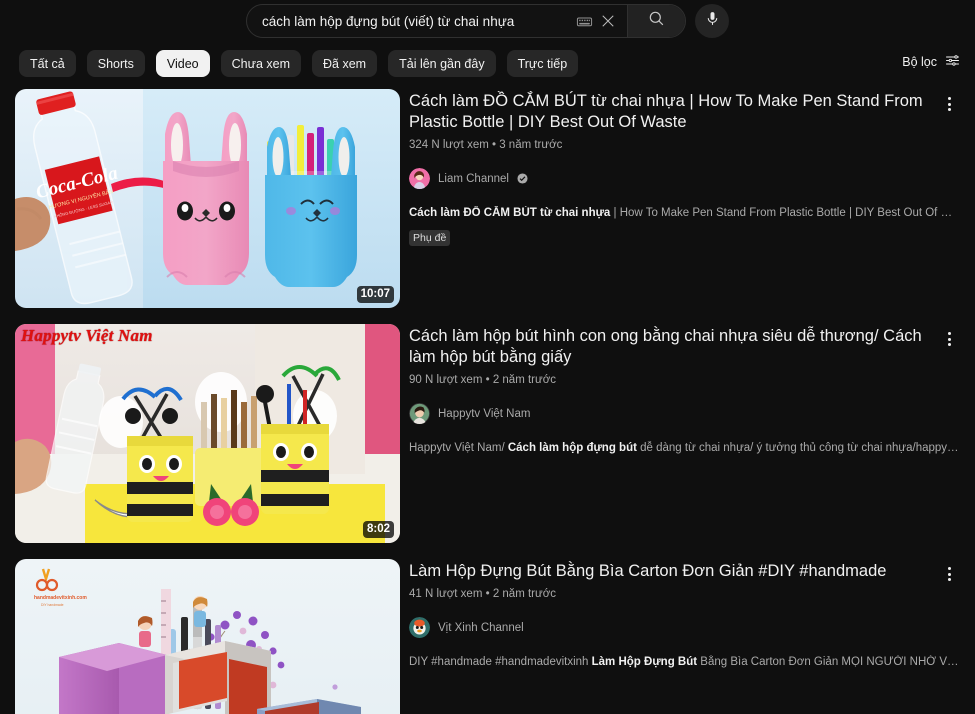 The width and height of the screenshot is (975, 714). I want to click on chip-truc-tiep: Trực tiếp, so click(542, 63).